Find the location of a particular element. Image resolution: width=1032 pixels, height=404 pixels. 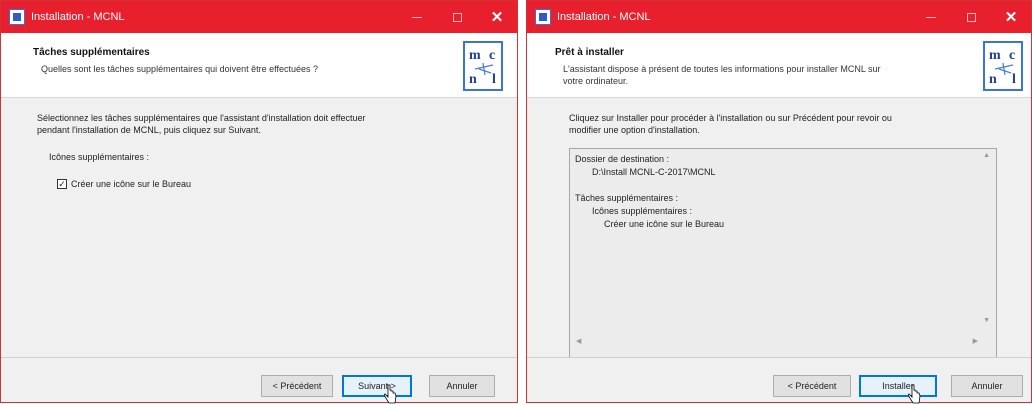

intro-line-2: modifier une option d'installation. is located at coordinates (634, 130).